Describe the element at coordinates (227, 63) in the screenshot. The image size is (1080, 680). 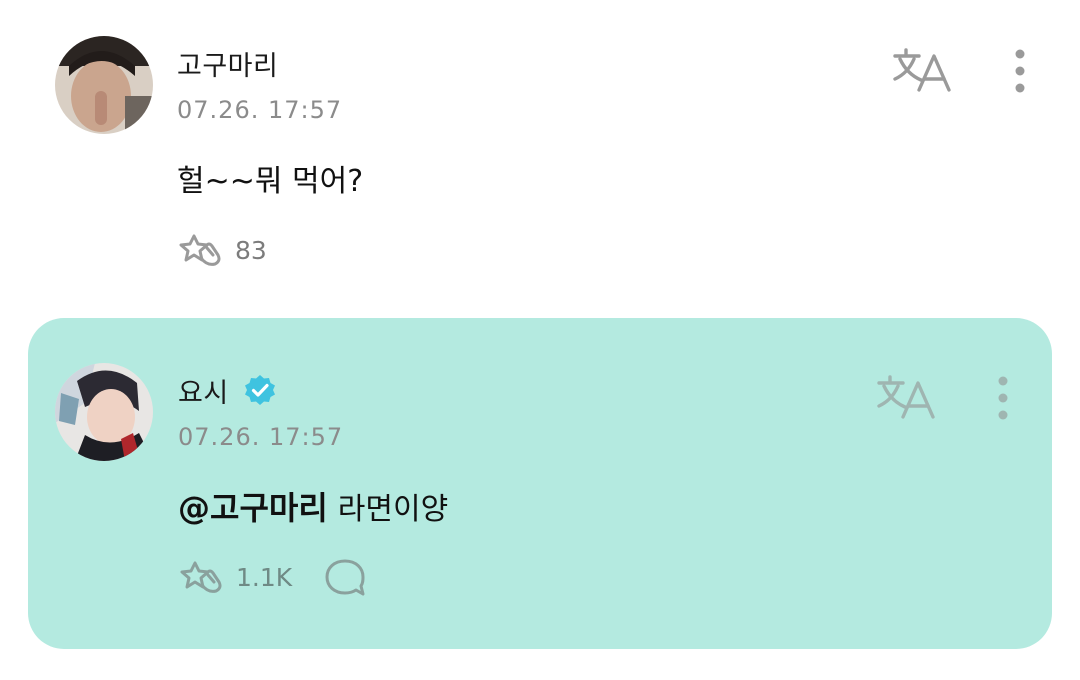
I see `author-name: 고구마리` at that location.